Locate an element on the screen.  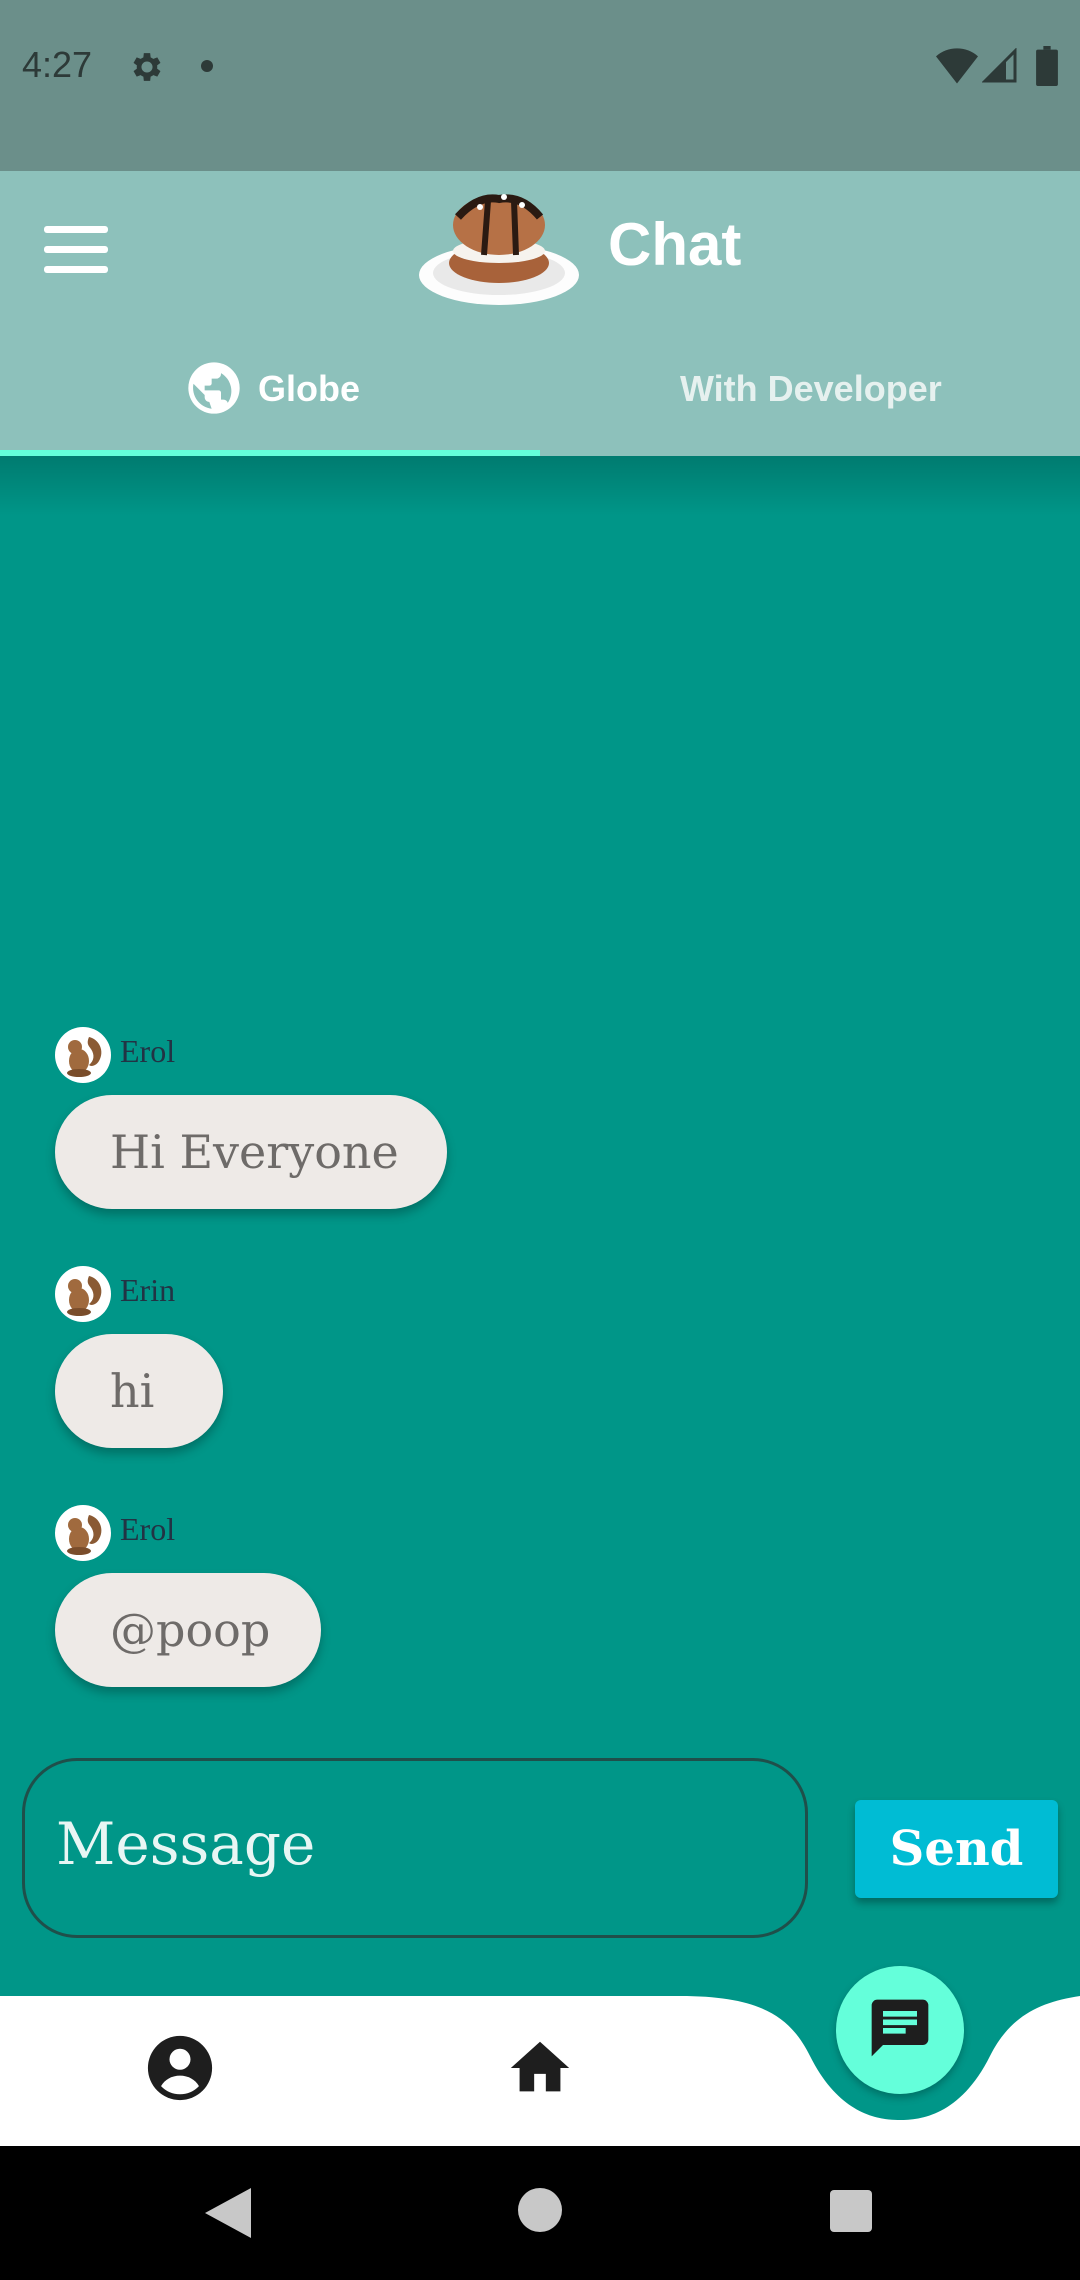
recents-icon is located at coordinates (851, 2211).